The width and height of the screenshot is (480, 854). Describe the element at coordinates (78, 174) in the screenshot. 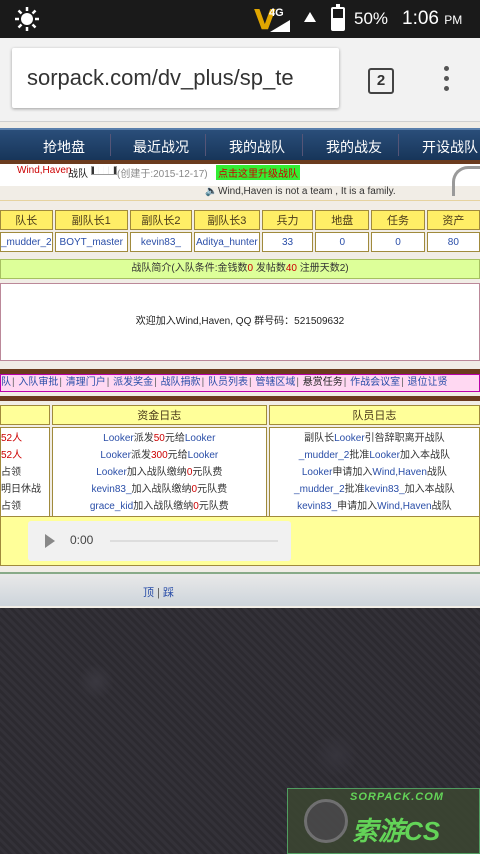

I see `team-suffix: 战队` at that location.